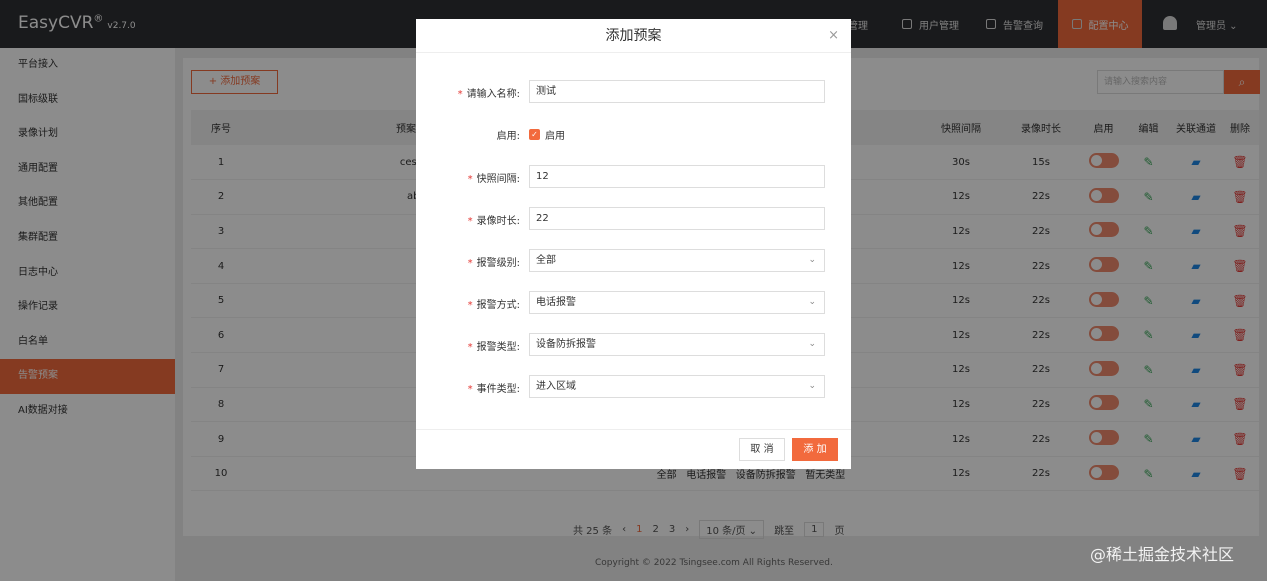 The height and width of the screenshot is (581, 1267). I want to click on close-icon: ×, so click(833, 35).